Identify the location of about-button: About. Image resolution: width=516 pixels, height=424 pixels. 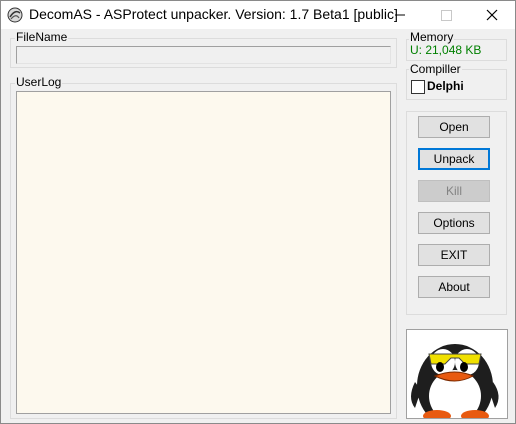
(454, 287).